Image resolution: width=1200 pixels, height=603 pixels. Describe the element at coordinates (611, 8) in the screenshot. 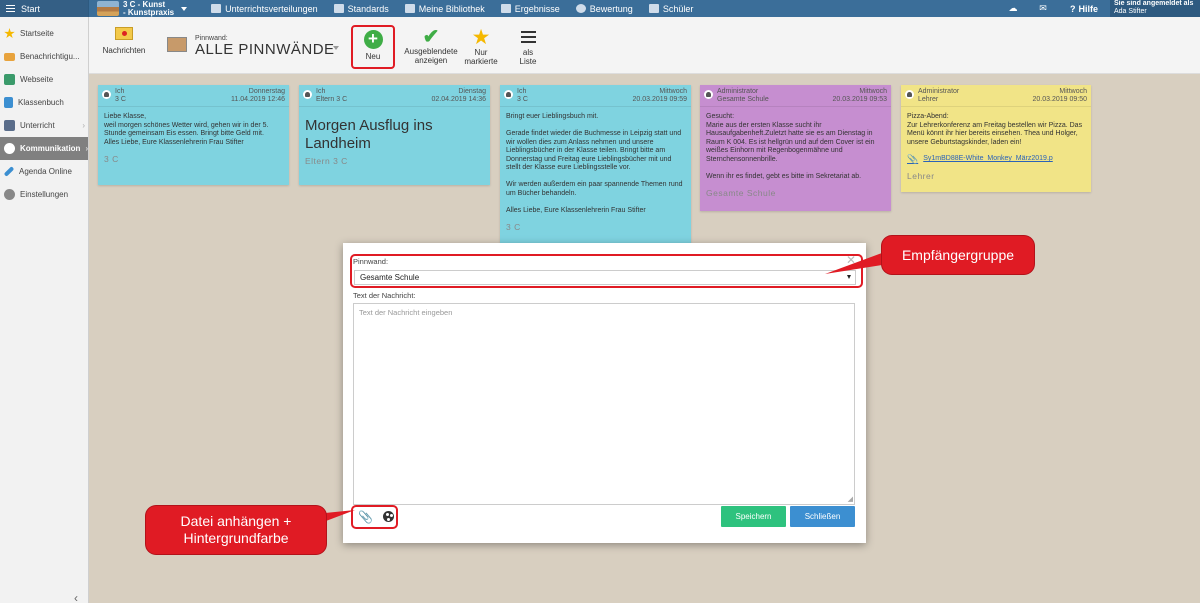

I see `nav-label: Bewertung` at that location.